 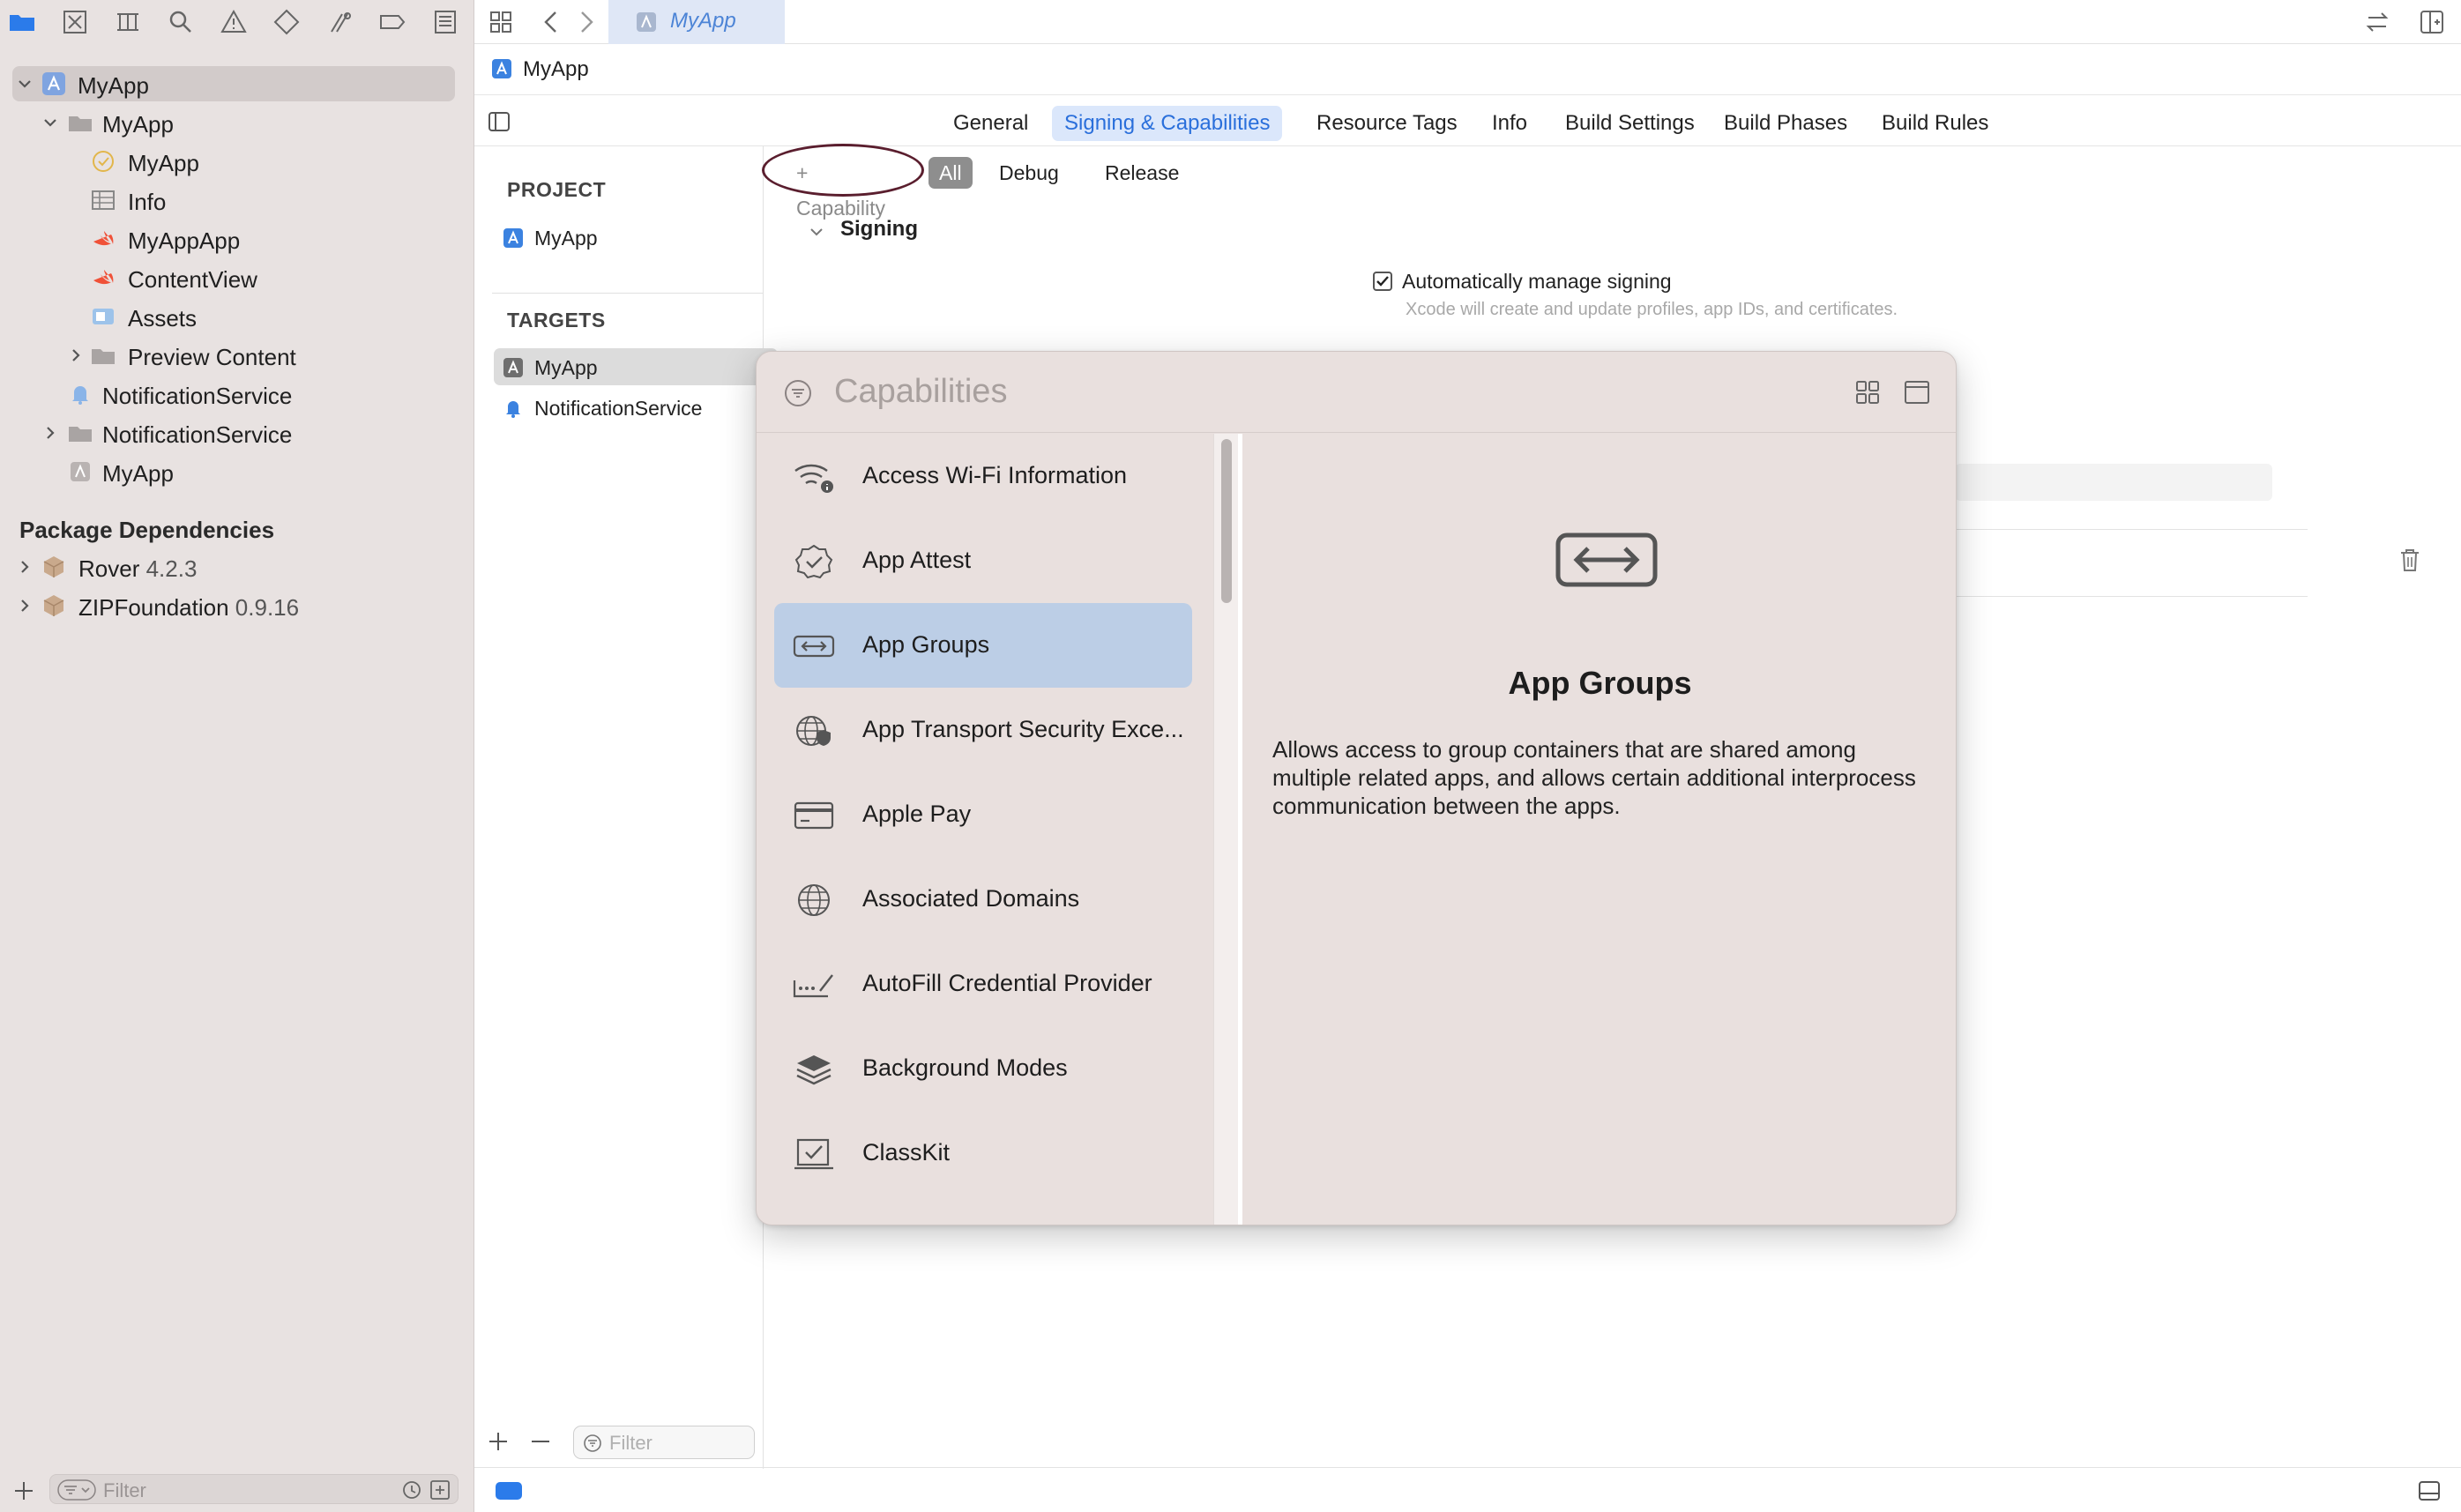 I want to click on capability-app-groups: App Groups, so click(x=983, y=645).